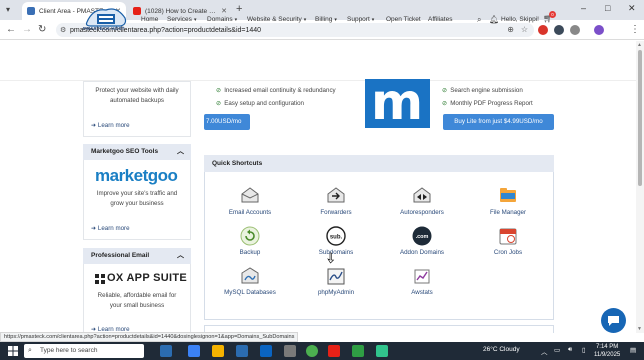 The image size is (644, 360). Describe the element at coordinates (440, 19) in the screenshot. I see `nav-affiliates: Affiliates` at that location.